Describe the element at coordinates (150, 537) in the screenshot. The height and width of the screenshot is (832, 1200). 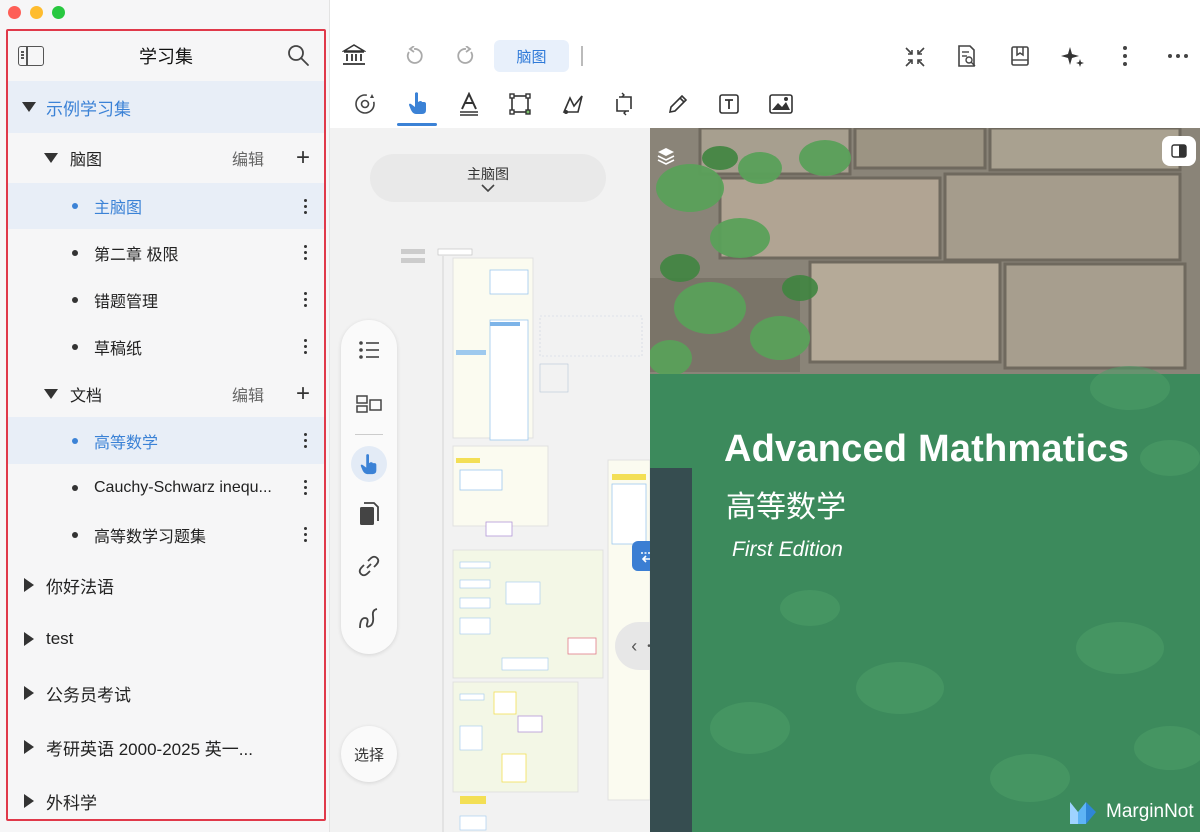
I see `tree-item-label: 高等数学习题集` at that location.